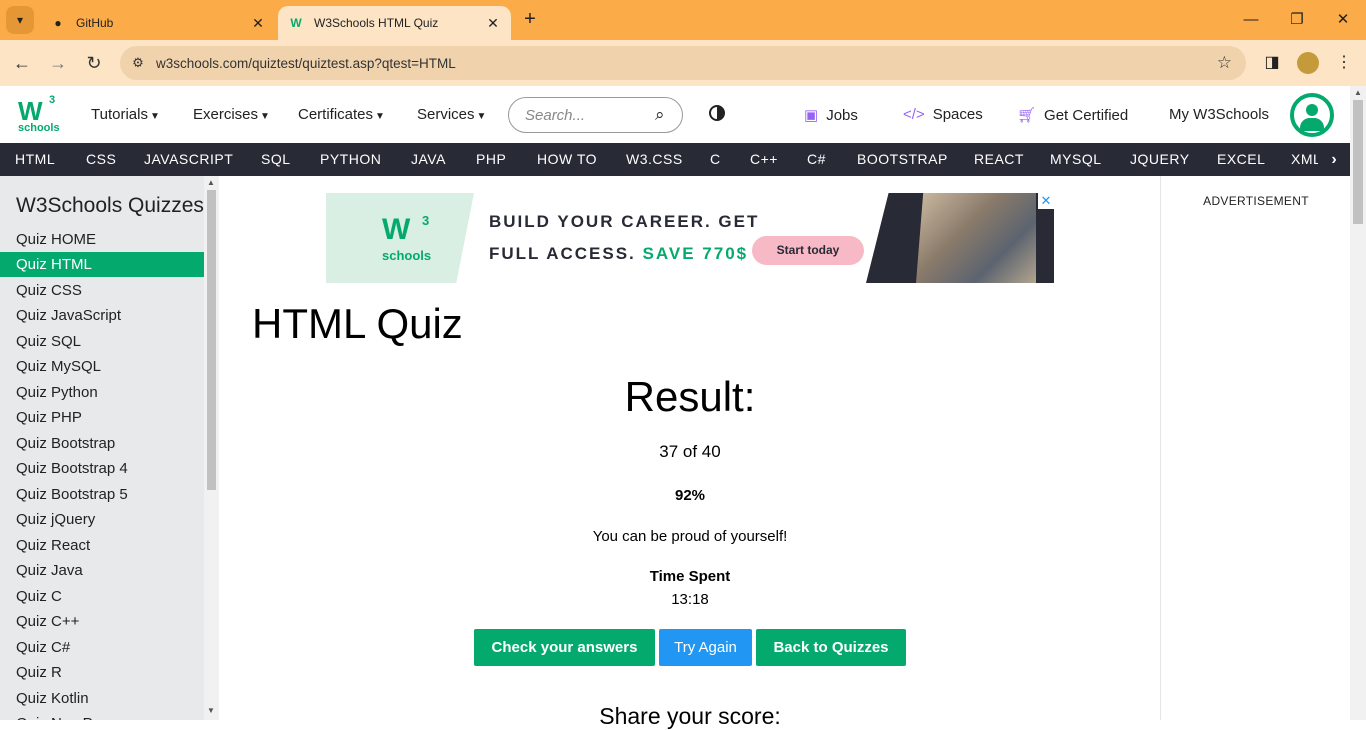 This screenshot has height=730, width=1366. Describe the element at coordinates (943, 114) in the screenshot. I see `spaces-link: </> Spaces` at that location.